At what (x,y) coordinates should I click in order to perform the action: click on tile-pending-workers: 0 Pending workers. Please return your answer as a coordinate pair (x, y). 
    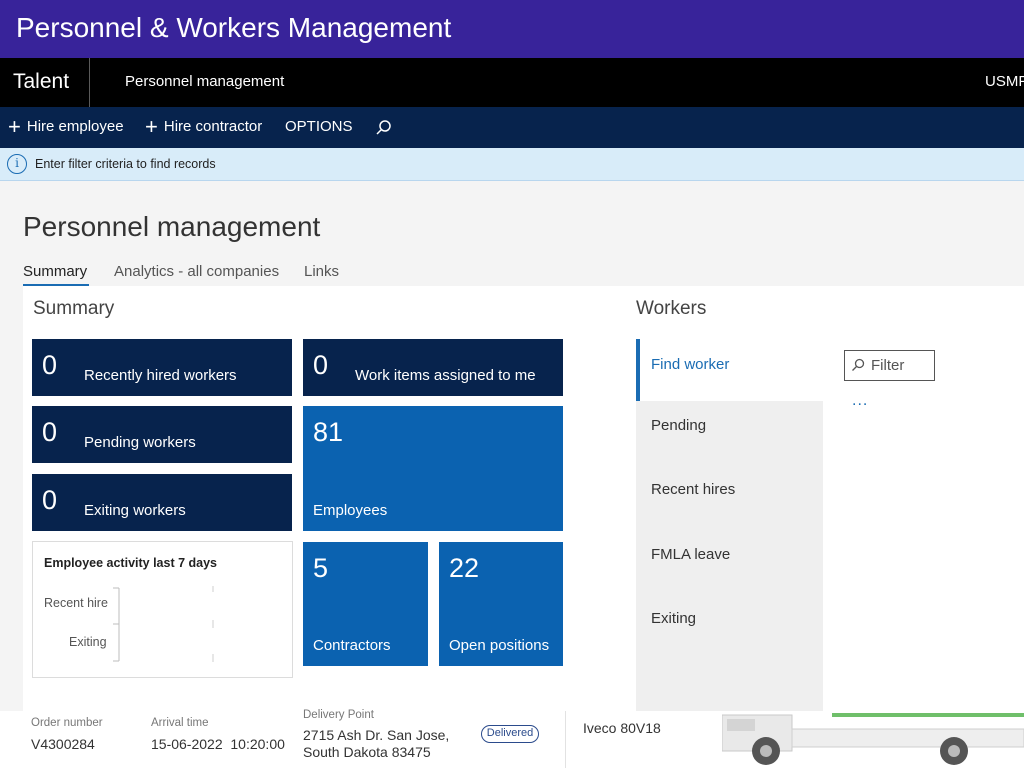
    Looking at the image, I should click on (162, 434).